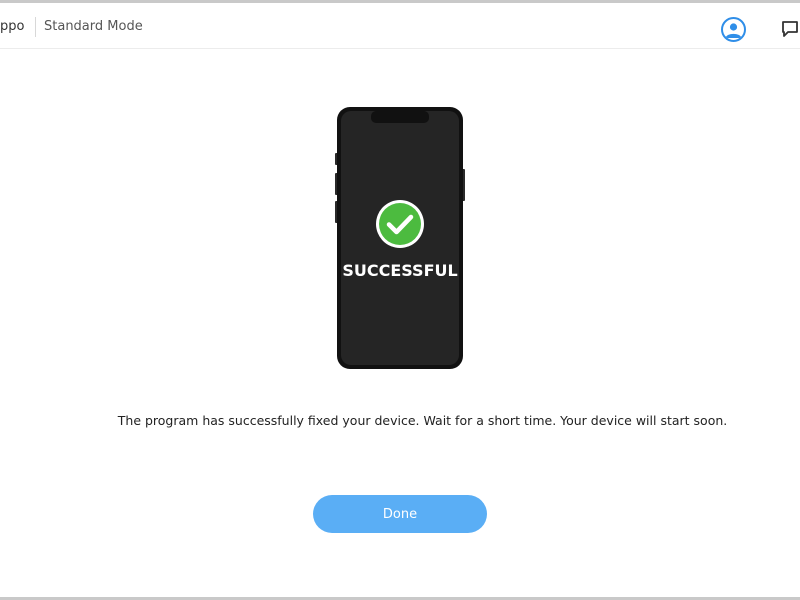 Image resolution: width=800 pixels, height=600 pixels. I want to click on title-bar: ppo Standard Mode, so click(400, 26).